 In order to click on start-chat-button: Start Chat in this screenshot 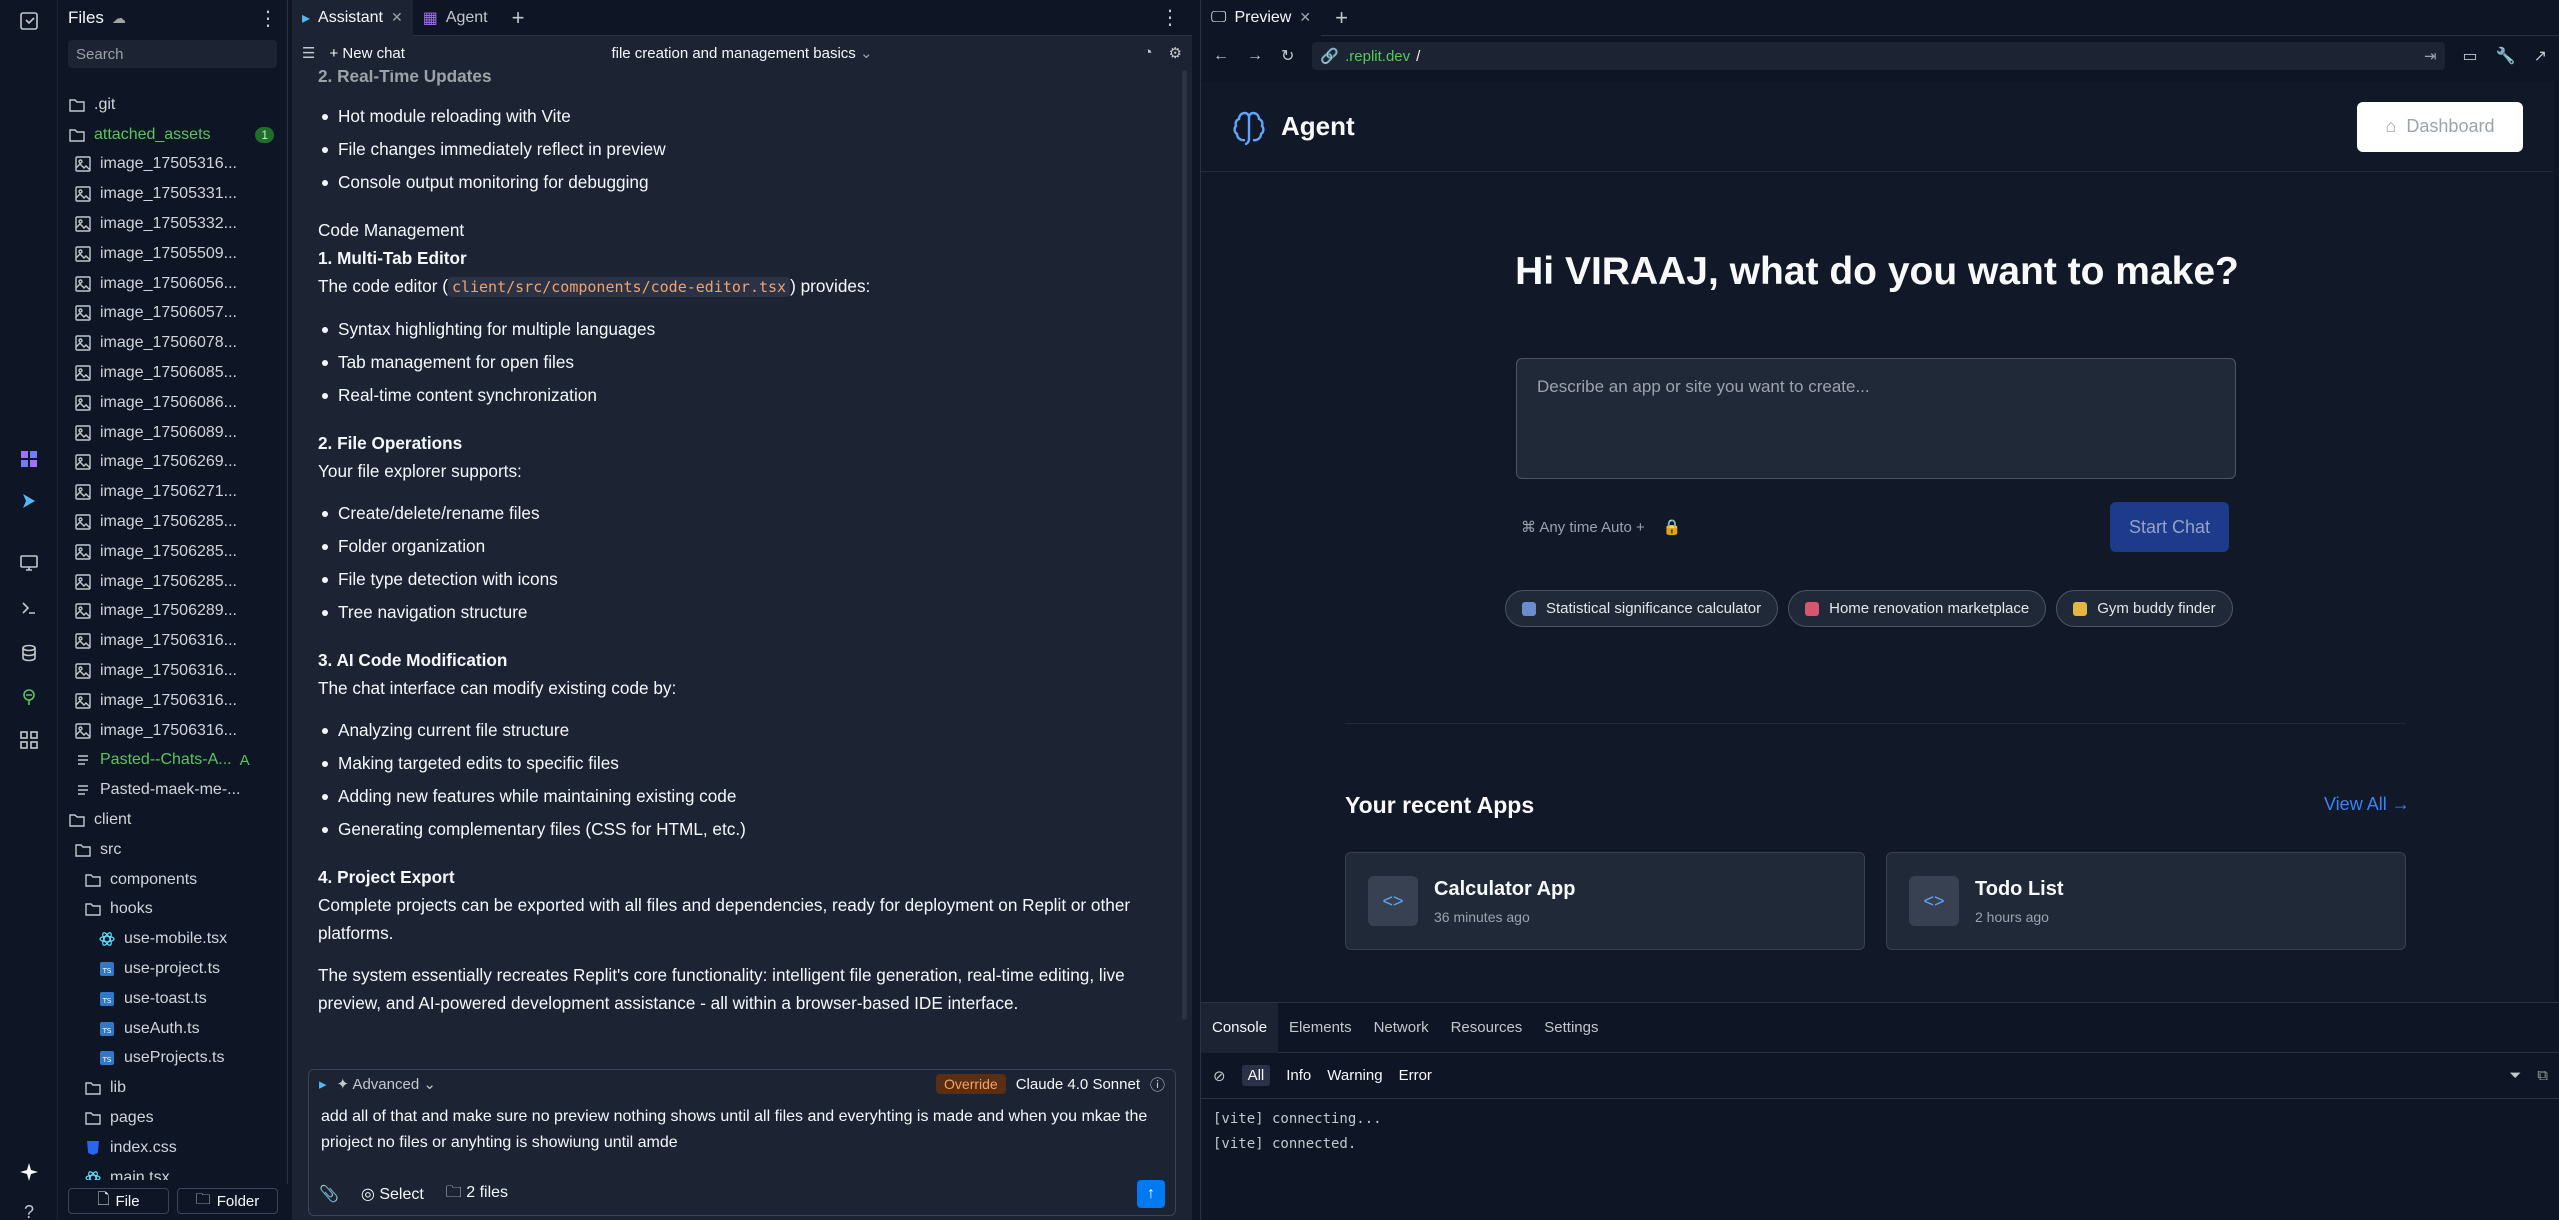, I will do `click(2169, 527)`.